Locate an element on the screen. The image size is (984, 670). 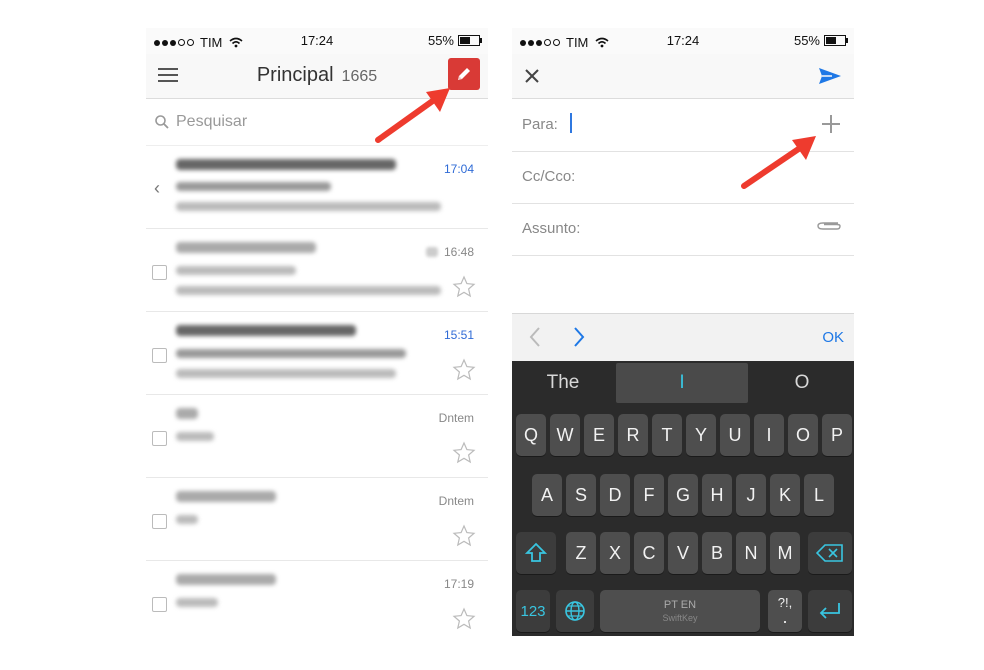
email-row: ‹ 17:04 is located at coordinates (317, 187).